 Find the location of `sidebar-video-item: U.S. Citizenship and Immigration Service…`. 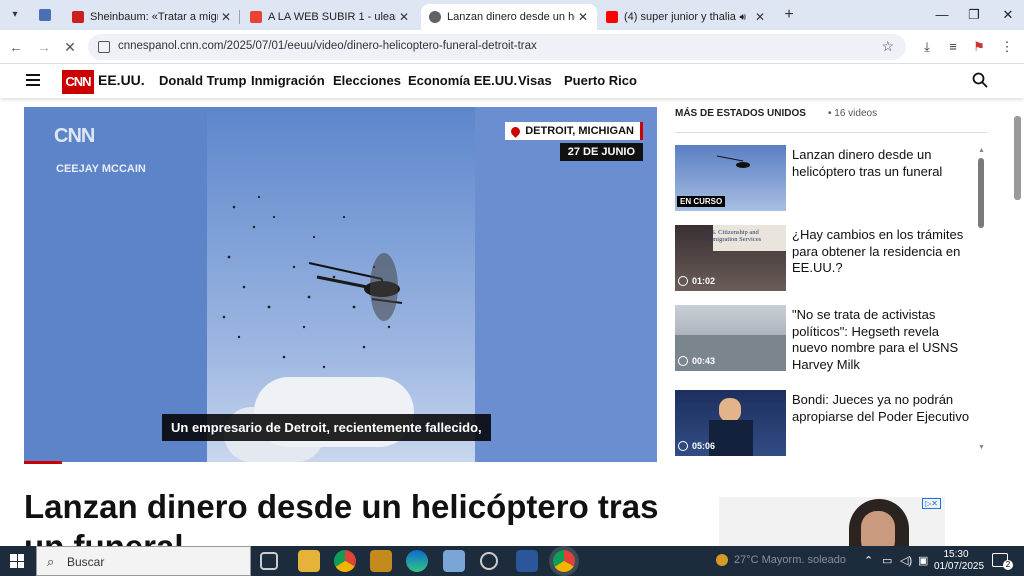

sidebar-video-item: U.S. Citizenship and Immigration Service… is located at coordinates (830, 260).